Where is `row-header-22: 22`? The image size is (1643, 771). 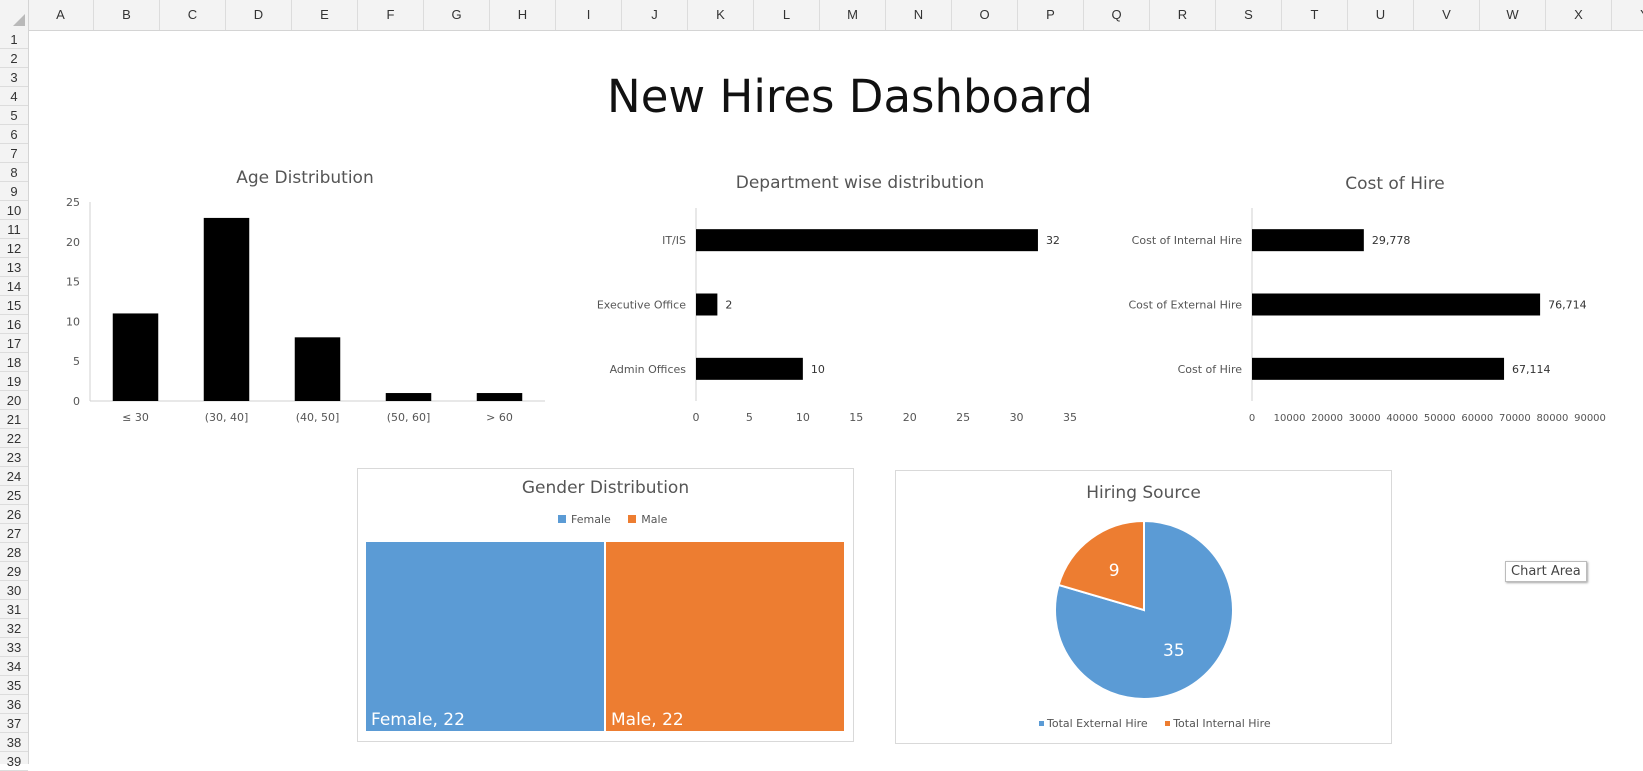
row-header-22: 22 is located at coordinates (14, 438).